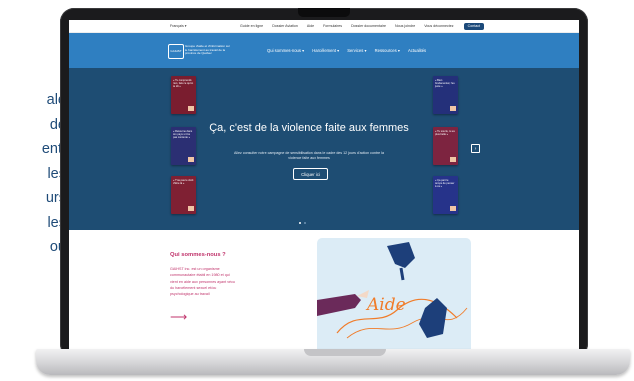 The width and height of the screenshot is (634, 381). What do you see at coordinates (285, 26) in the screenshot?
I see `utility-link: Dossier Aviation` at bounding box center [285, 26].